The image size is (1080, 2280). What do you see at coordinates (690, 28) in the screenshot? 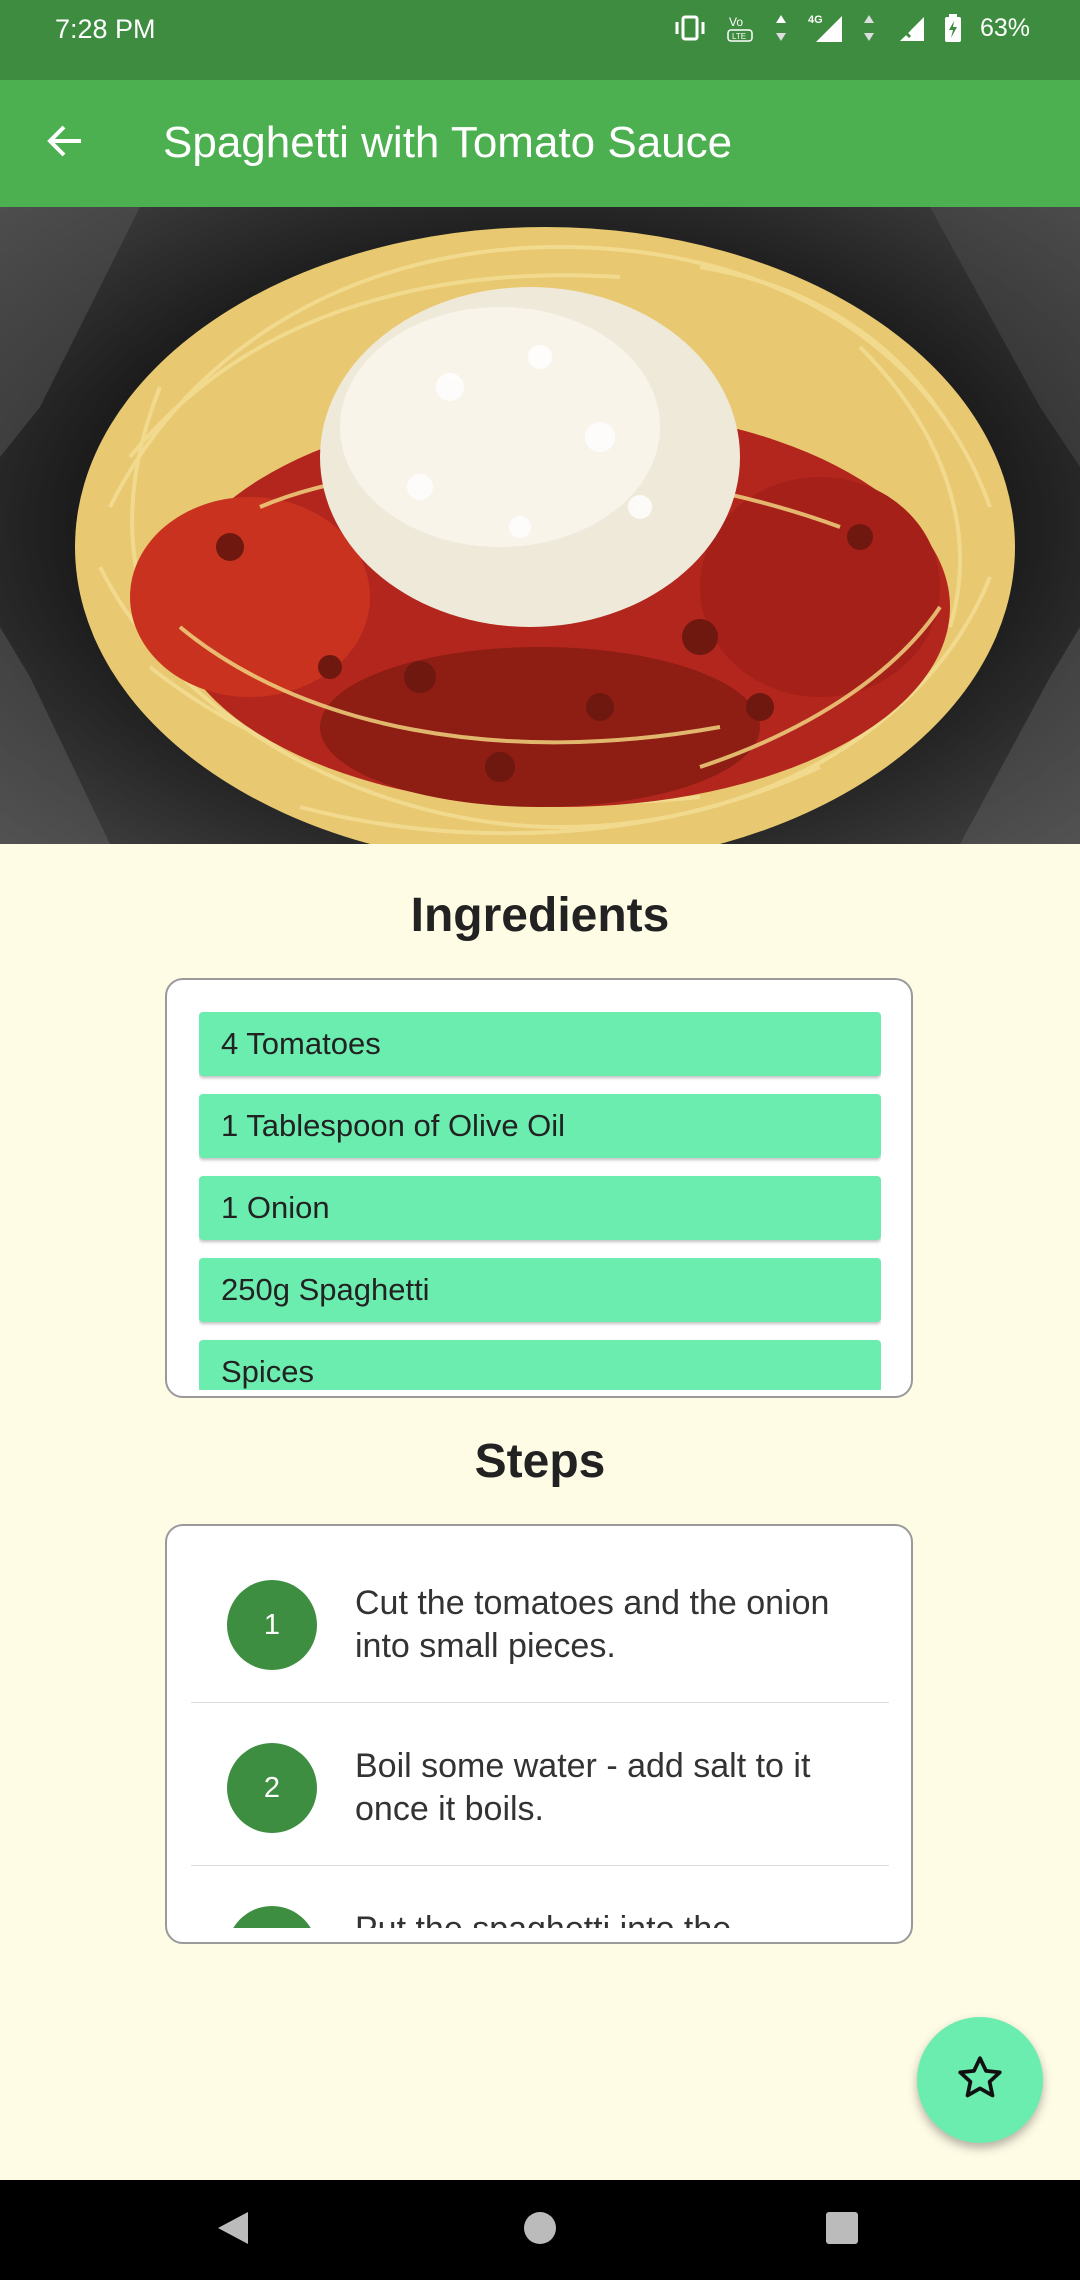
I see `vibrate-icon` at bounding box center [690, 28].